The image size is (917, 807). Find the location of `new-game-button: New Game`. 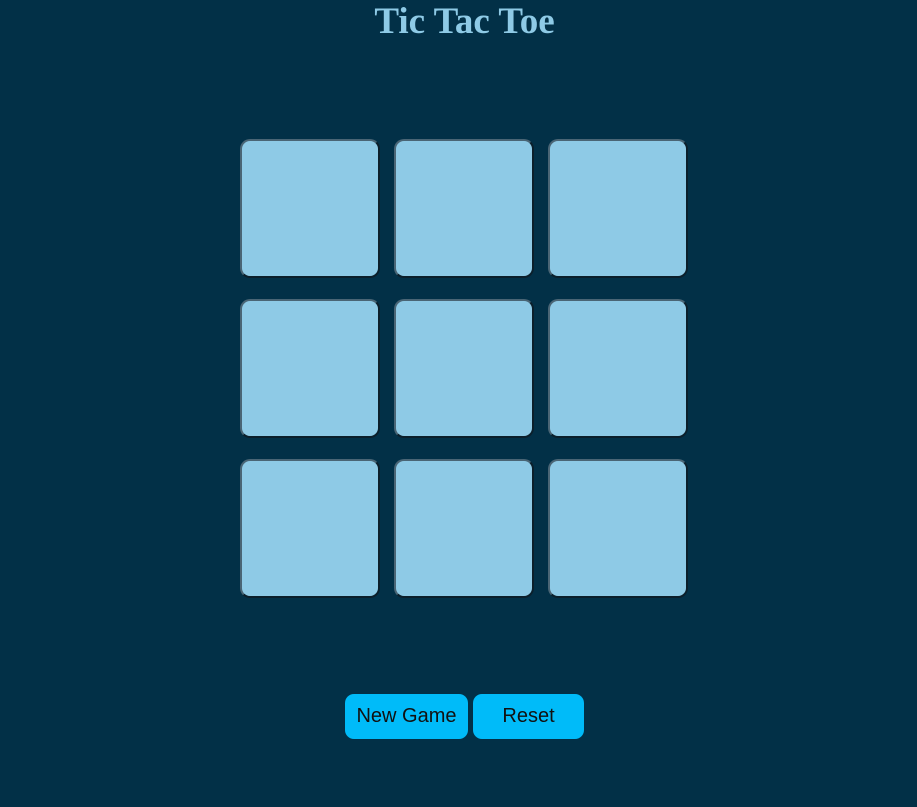

new-game-button: New Game is located at coordinates (406, 716).